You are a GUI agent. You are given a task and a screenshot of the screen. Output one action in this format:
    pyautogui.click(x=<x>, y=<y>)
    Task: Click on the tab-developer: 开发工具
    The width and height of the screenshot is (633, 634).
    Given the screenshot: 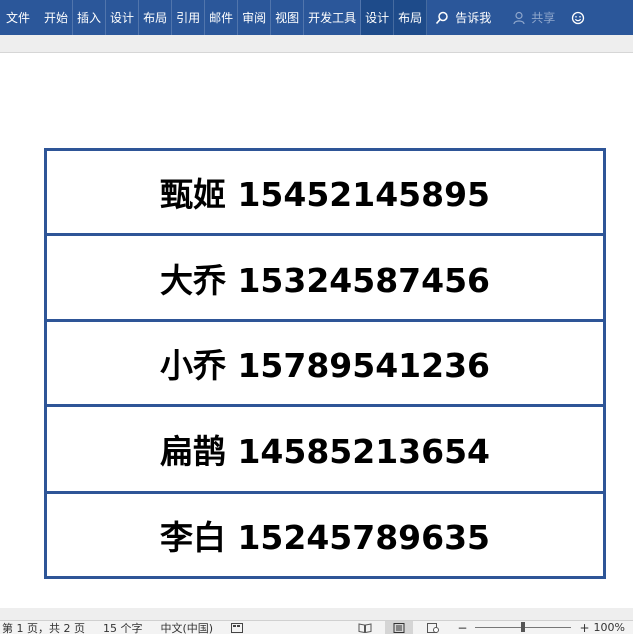 What is the action you would take?
    pyautogui.click(x=333, y=17)
    